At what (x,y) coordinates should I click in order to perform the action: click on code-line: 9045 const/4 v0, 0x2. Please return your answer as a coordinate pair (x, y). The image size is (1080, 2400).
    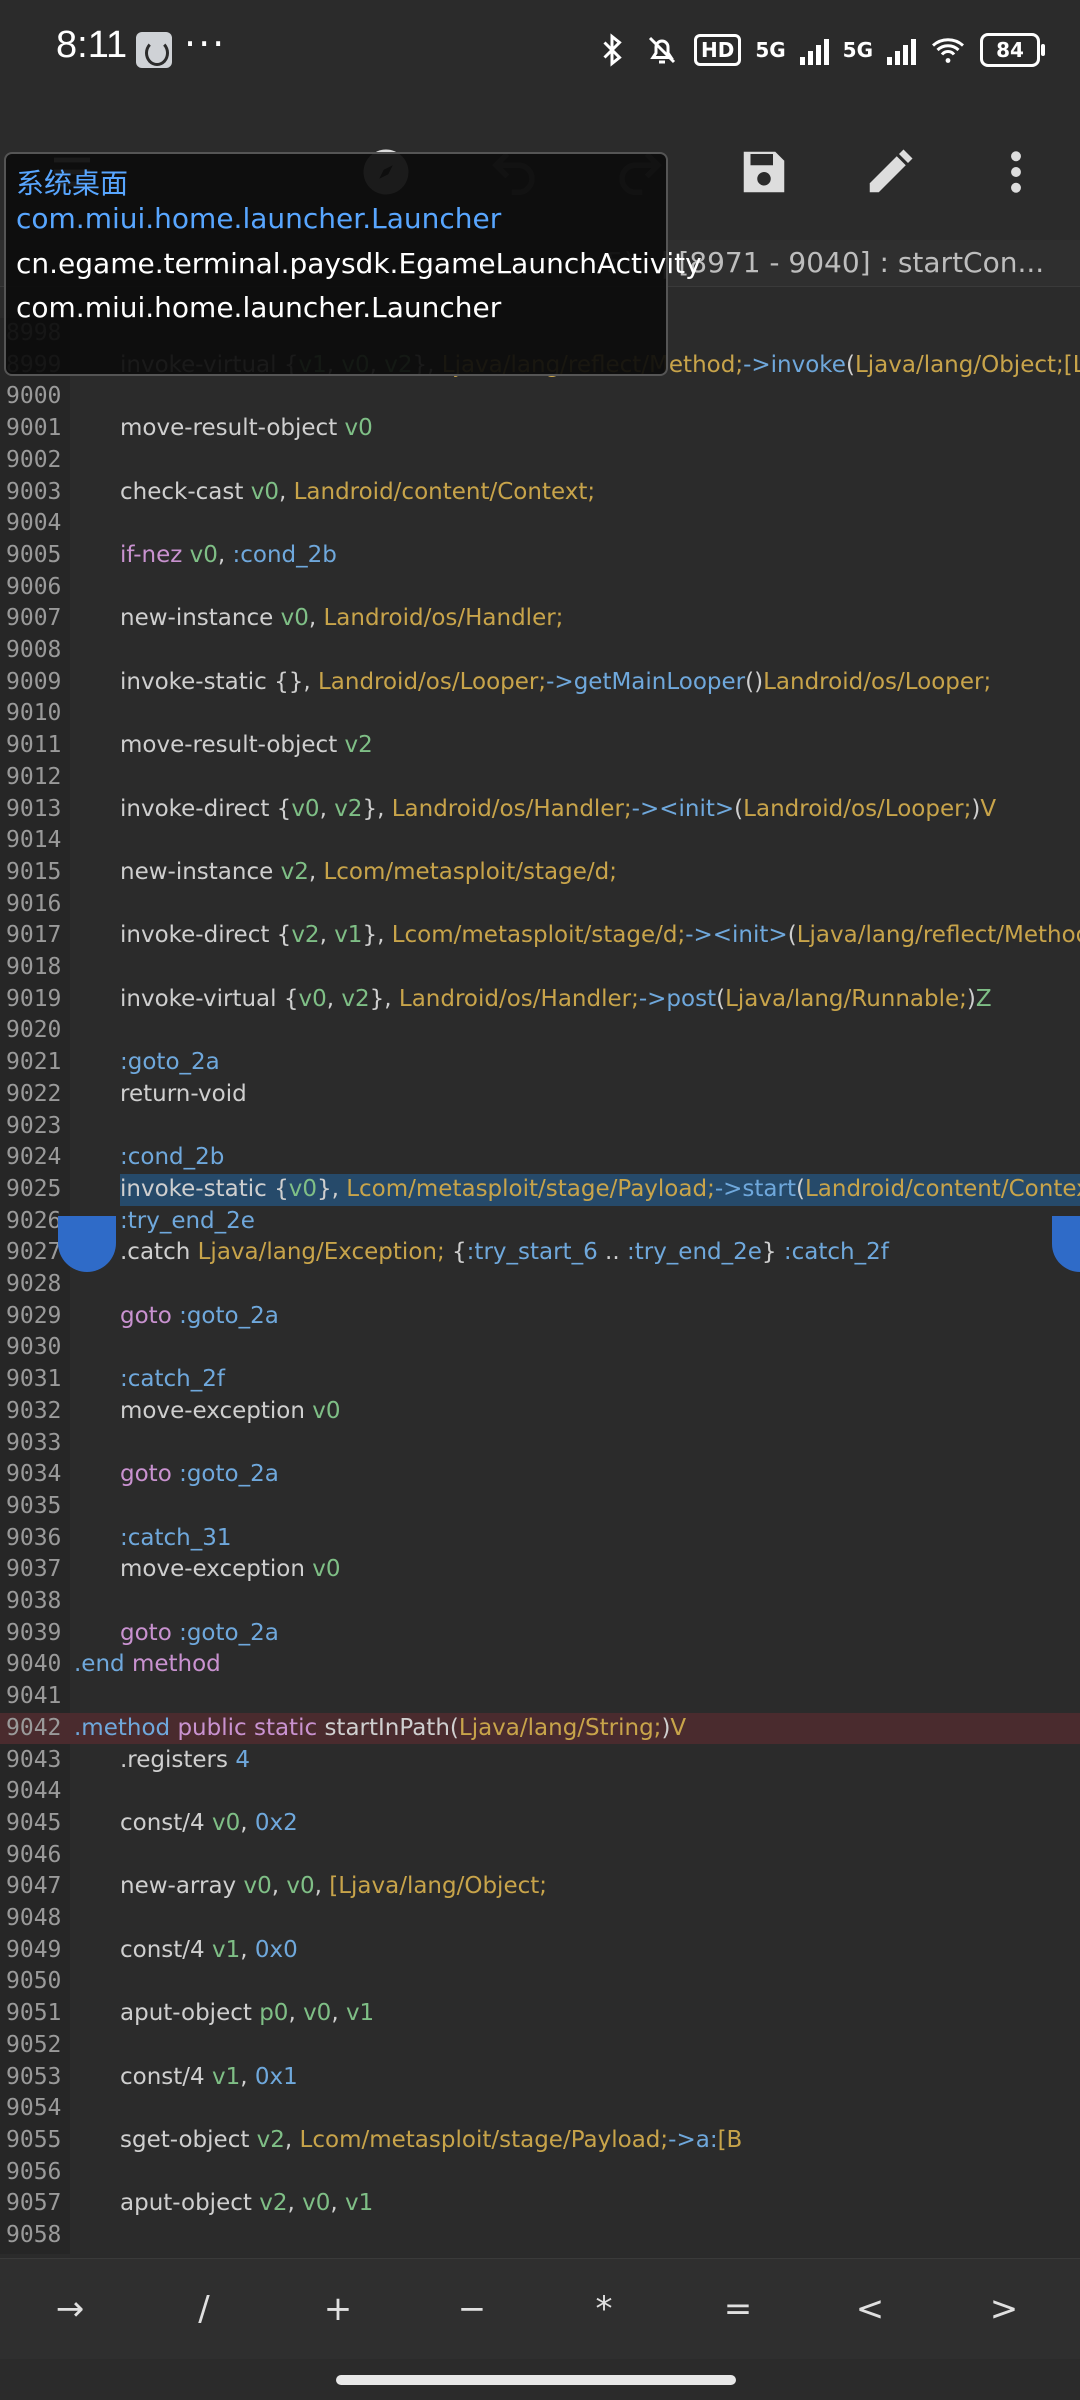
    Looking at the image, I should click on (540, 1824).